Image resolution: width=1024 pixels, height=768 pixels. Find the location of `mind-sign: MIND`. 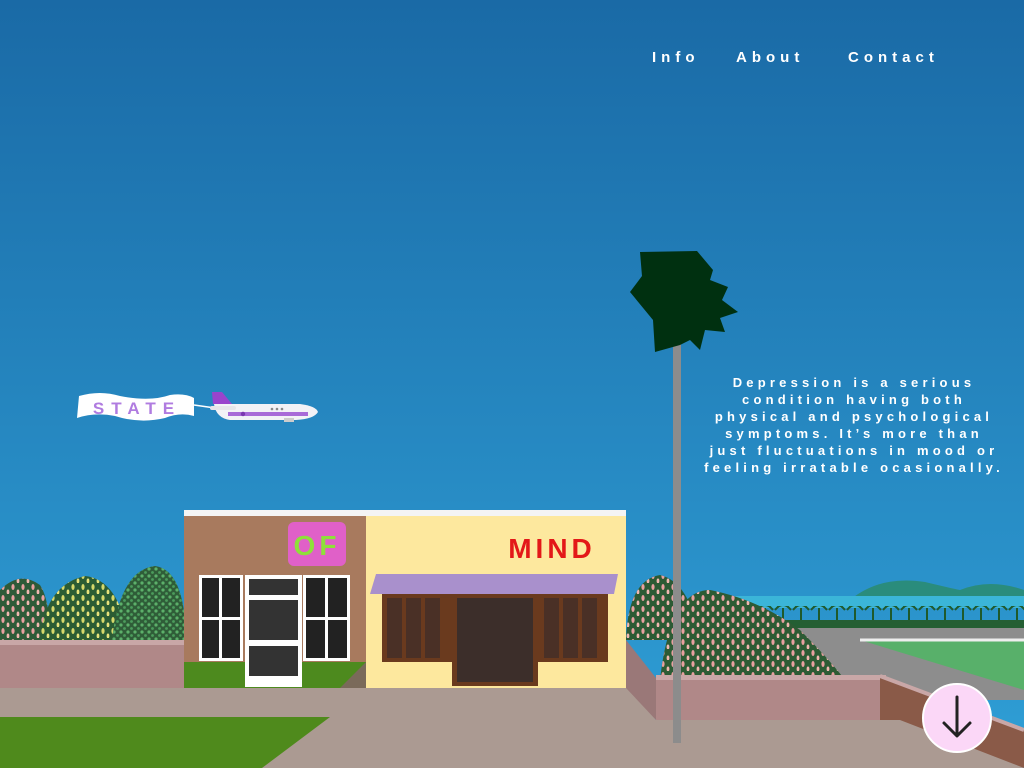

mind-sign: MIND is located at coordinates (552, 548).